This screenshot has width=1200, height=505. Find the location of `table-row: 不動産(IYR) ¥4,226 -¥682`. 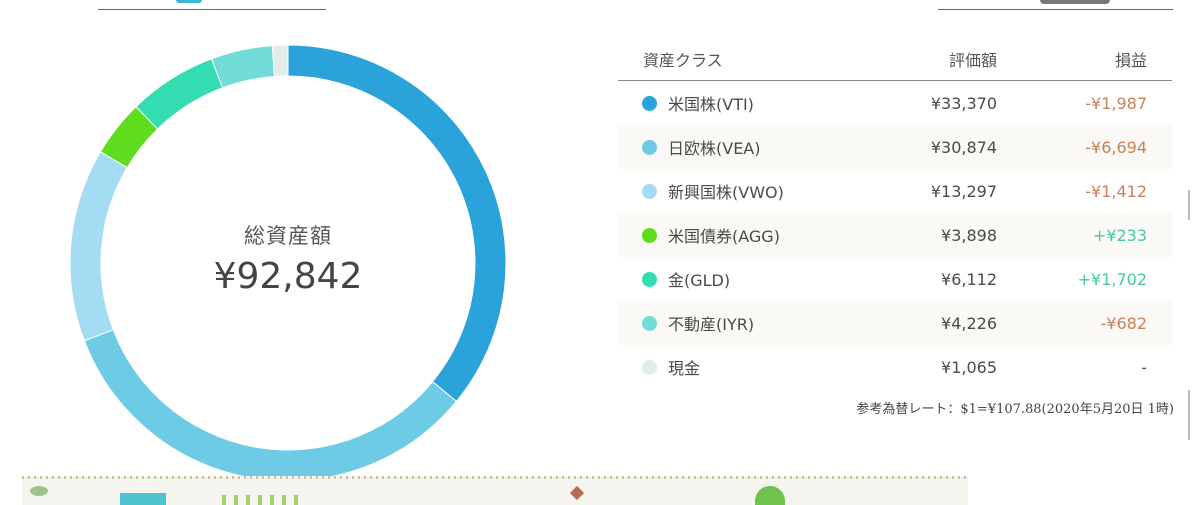

table-row: 不動産(IYR) ¥4,226 -¥682 is located at coordinates (895, 323).